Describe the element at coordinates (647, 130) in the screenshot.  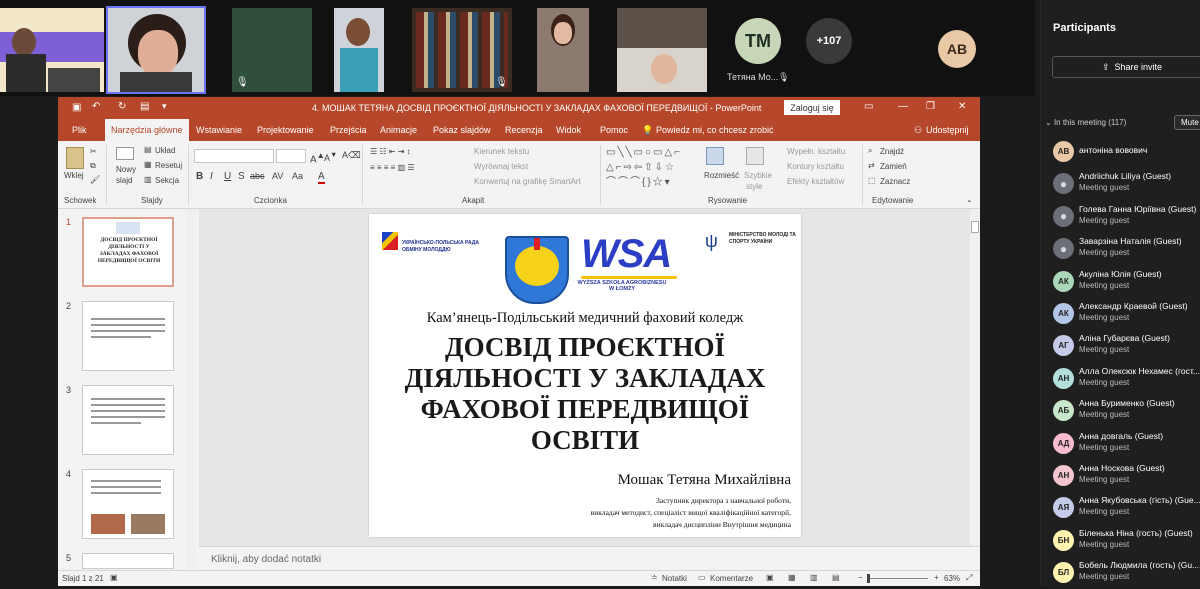
I see `tell-me-icon: 💡` at that location.